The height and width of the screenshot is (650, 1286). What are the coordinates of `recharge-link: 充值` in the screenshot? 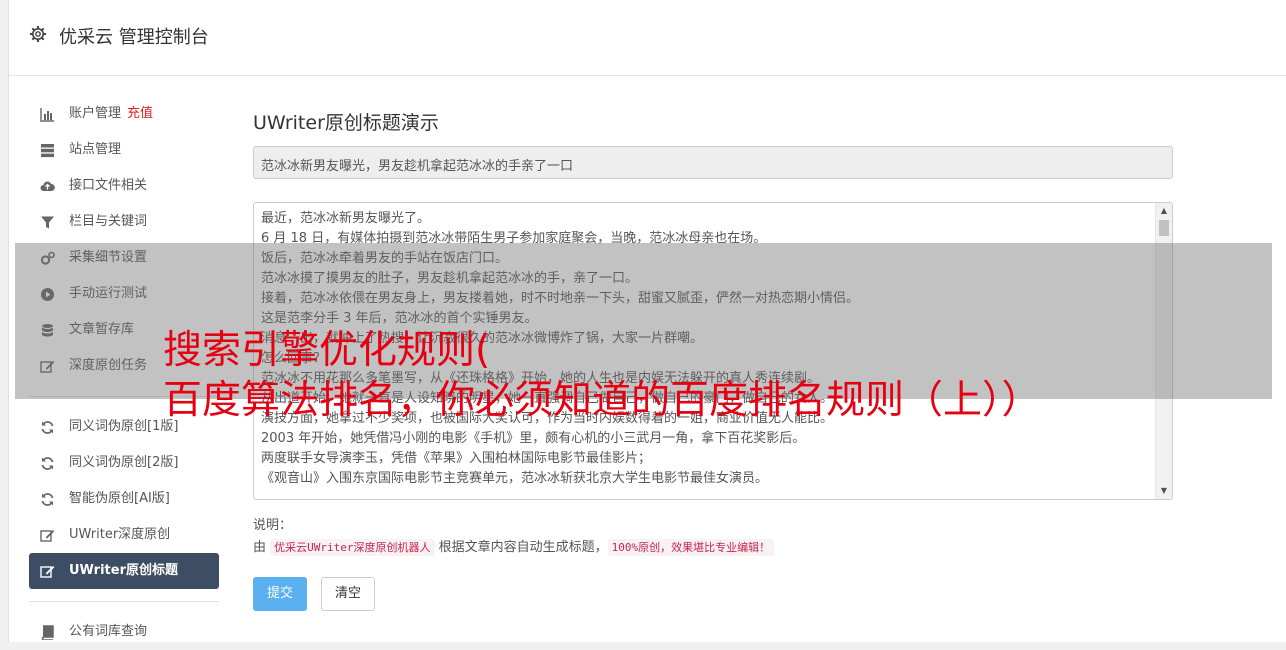 It's located at (140, 113).